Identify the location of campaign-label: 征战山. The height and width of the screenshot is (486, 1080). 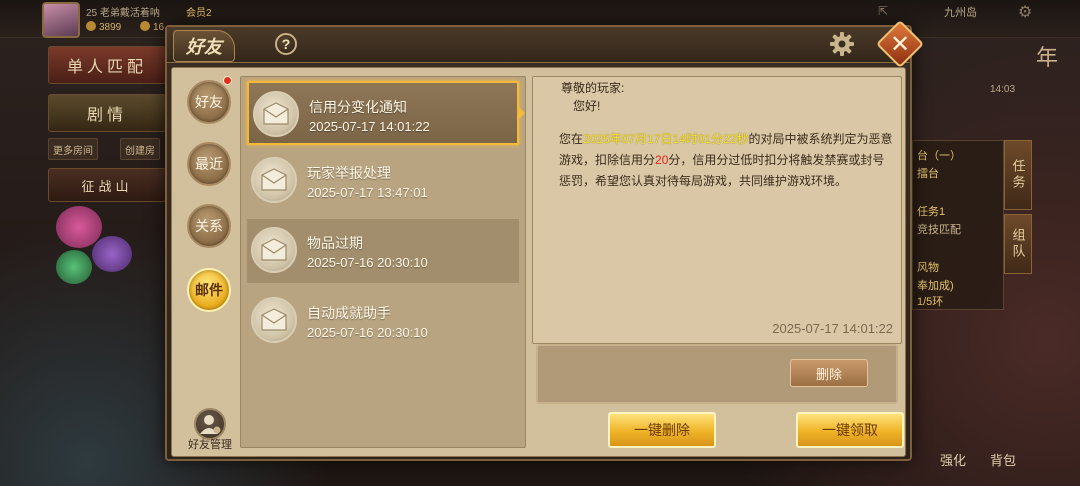
(107, 186).